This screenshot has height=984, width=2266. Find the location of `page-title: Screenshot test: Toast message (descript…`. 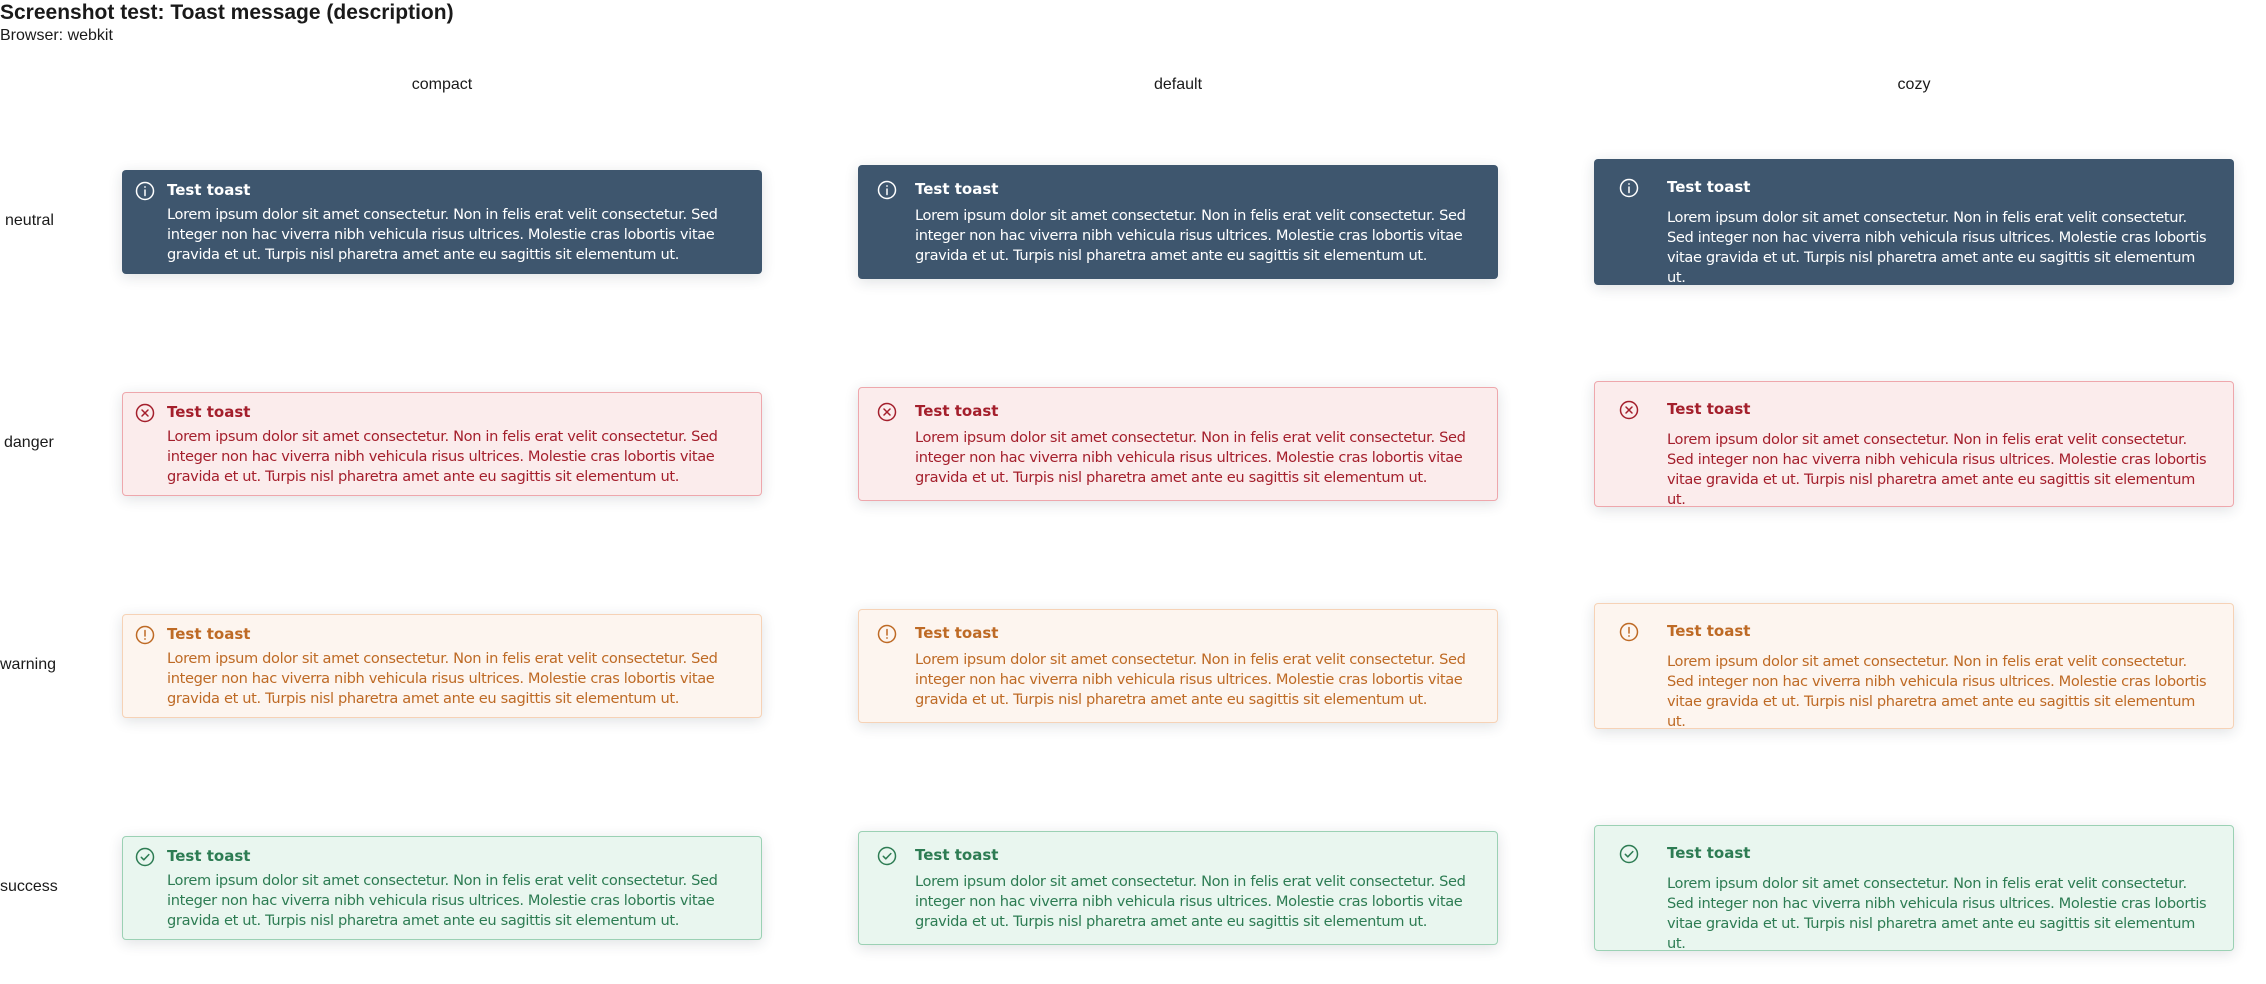

page-title: Screenshot test: Toast message (descript… is located at coordinates (227, 12).